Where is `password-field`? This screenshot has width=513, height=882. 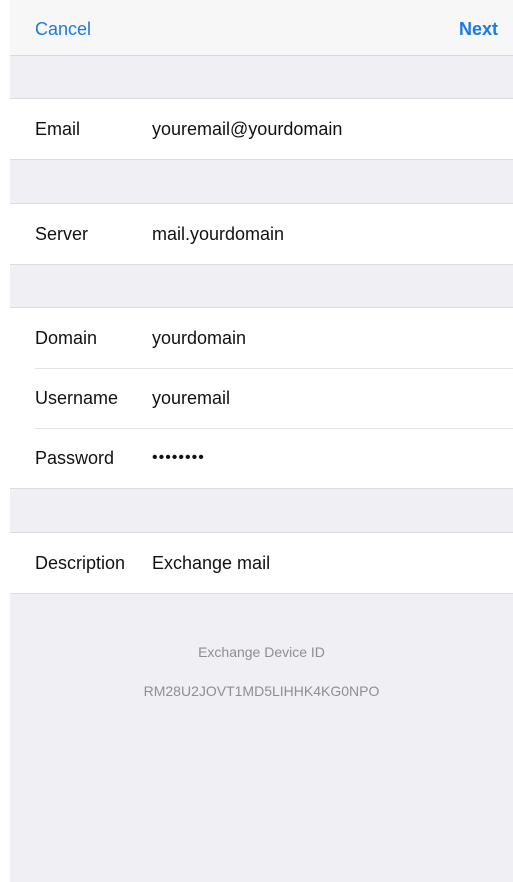
password-field is located at coordinates (322, 458).